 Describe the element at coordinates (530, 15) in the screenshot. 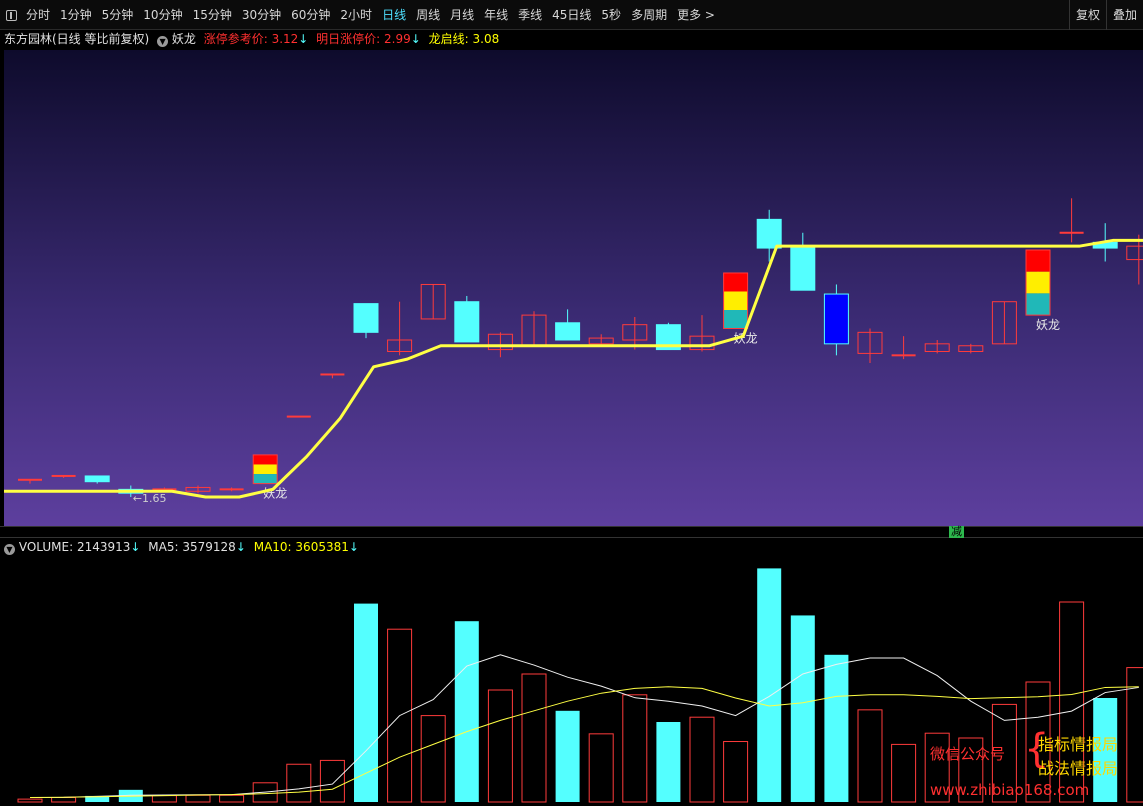

I see `period-tab: 季线` at that location.